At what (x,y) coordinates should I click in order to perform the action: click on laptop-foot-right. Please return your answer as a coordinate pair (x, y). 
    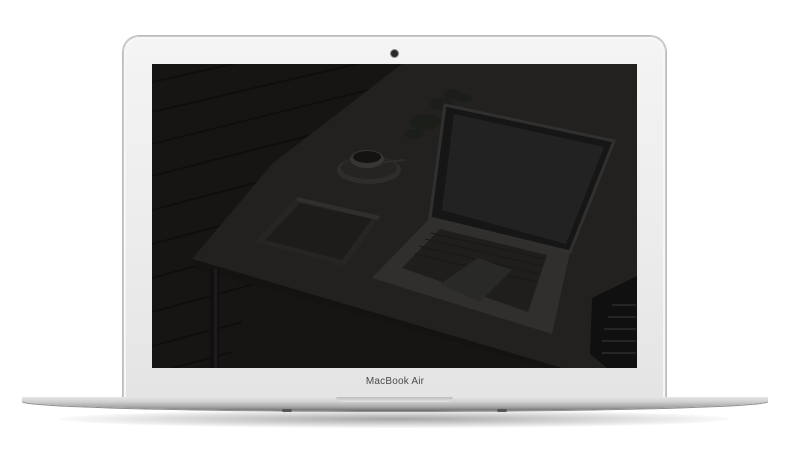
    Looking at the image, I should click on (502, 410).